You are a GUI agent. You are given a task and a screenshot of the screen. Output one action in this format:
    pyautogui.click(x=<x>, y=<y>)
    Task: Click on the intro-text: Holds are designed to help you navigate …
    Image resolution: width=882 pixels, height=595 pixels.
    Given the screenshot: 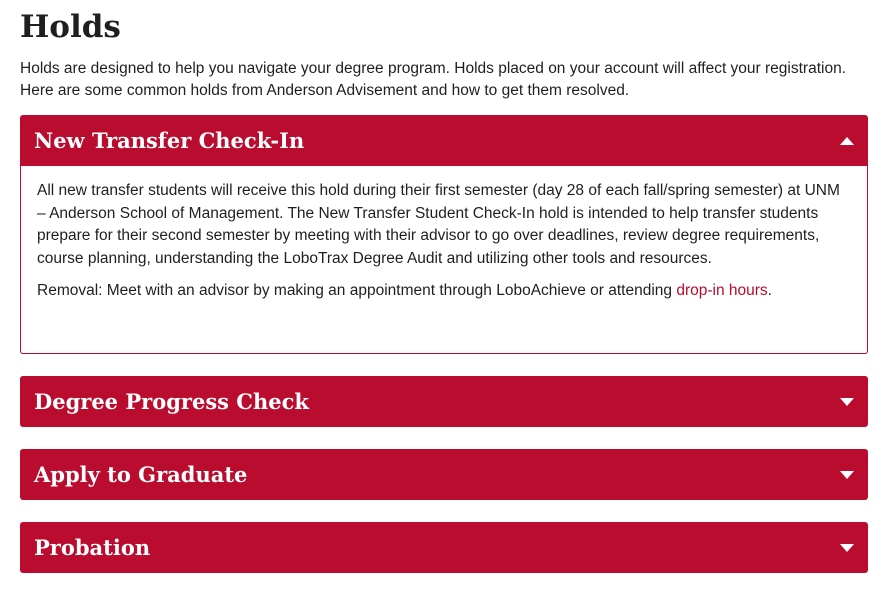 What is the action you would take?
    pyautogui.click(x=433, y=79)
    